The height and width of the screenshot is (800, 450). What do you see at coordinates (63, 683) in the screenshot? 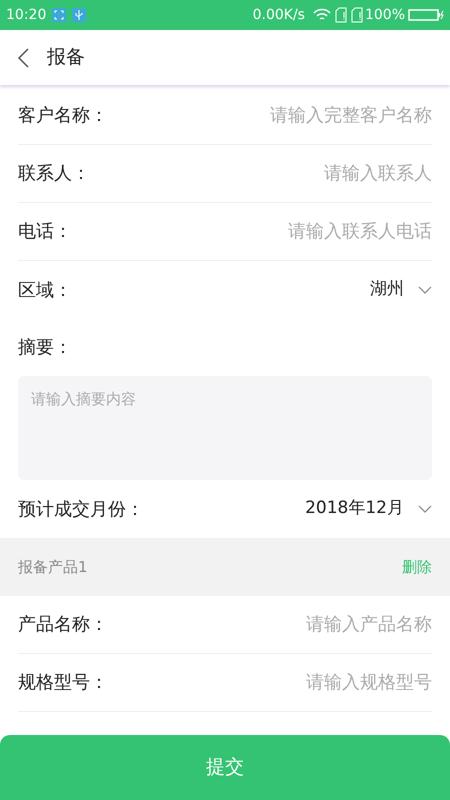
I see `field-label: 规格型号：` at bounding box center [63, 683].